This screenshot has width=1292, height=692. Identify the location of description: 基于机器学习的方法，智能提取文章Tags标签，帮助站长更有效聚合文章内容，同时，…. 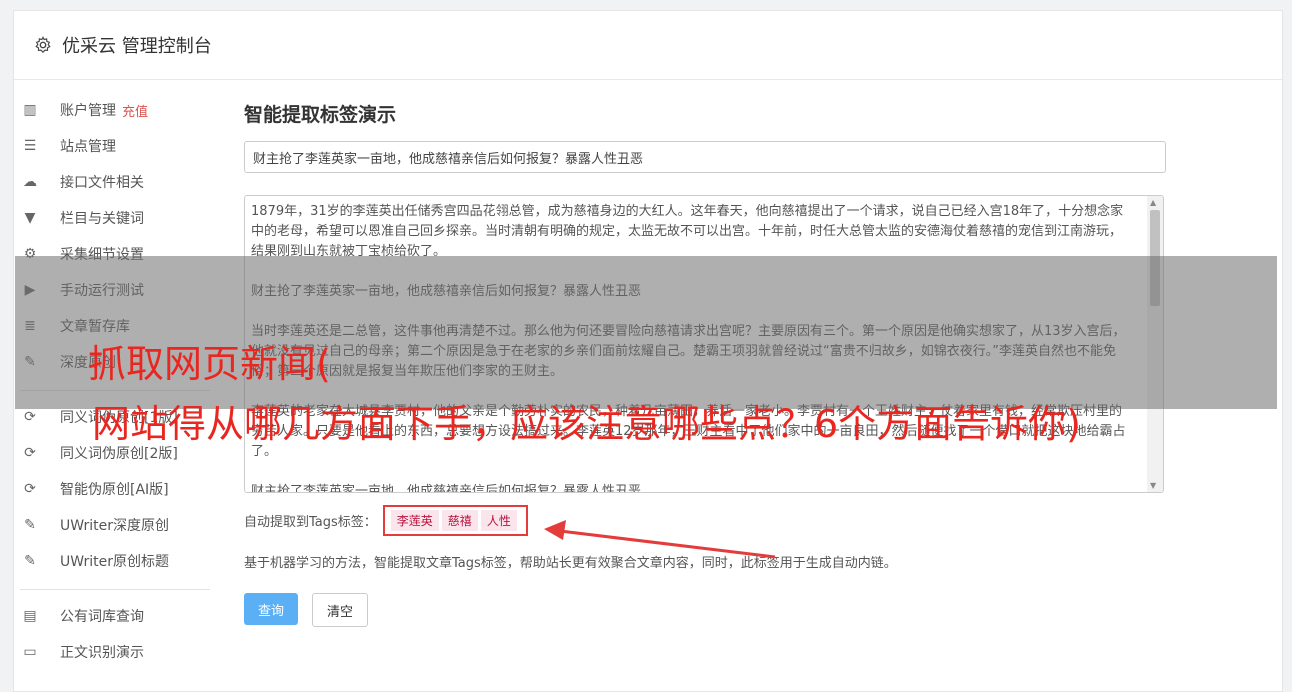
(570, 563).